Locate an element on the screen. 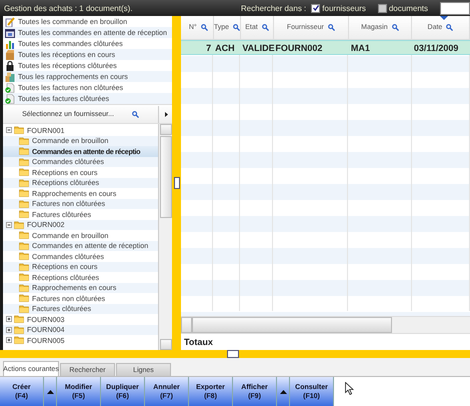  search-scope-label: Rechercher dans : is located at coordinates (273, 8).